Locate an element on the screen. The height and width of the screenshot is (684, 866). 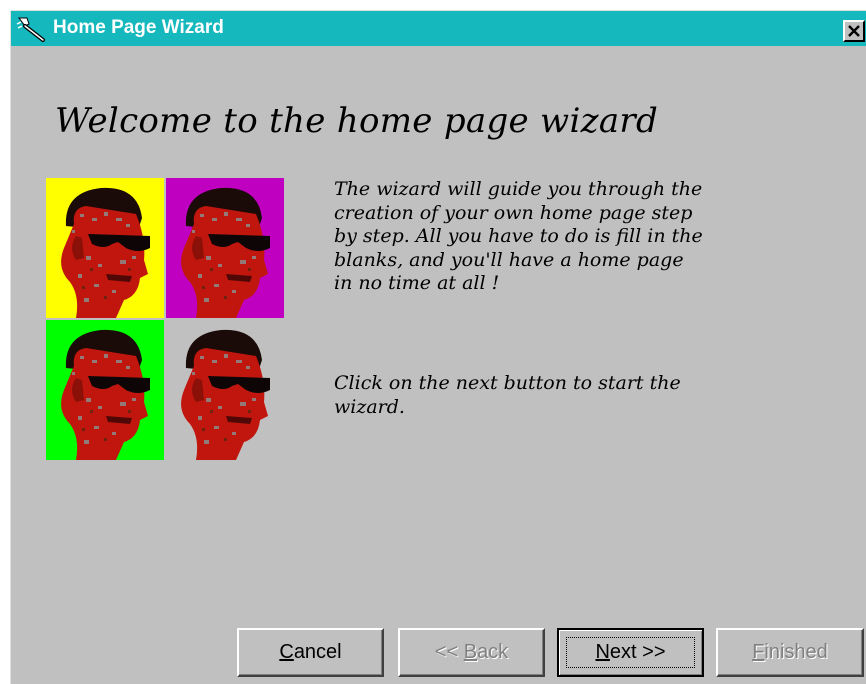
intro-line: blanks, and you'll have a home page is located at coordinates (509, 259).